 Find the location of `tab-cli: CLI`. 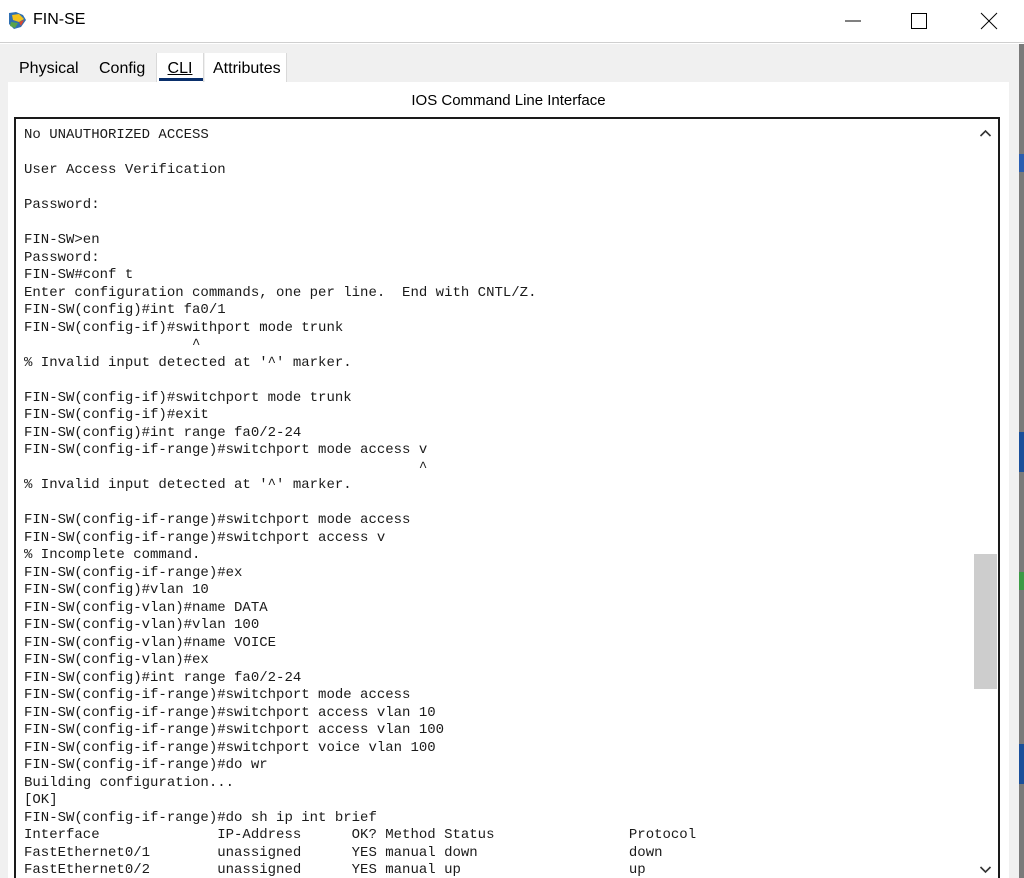

tab-cli: CLI is located at coordinates (180, 67).